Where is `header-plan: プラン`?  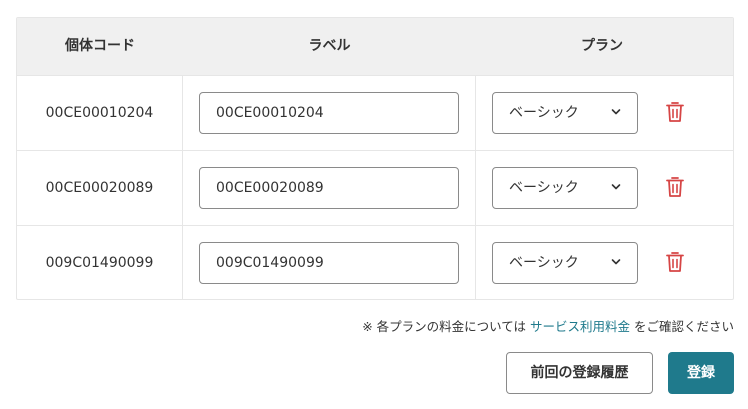 header-plan: プラン is located at coordinates (602, 46).